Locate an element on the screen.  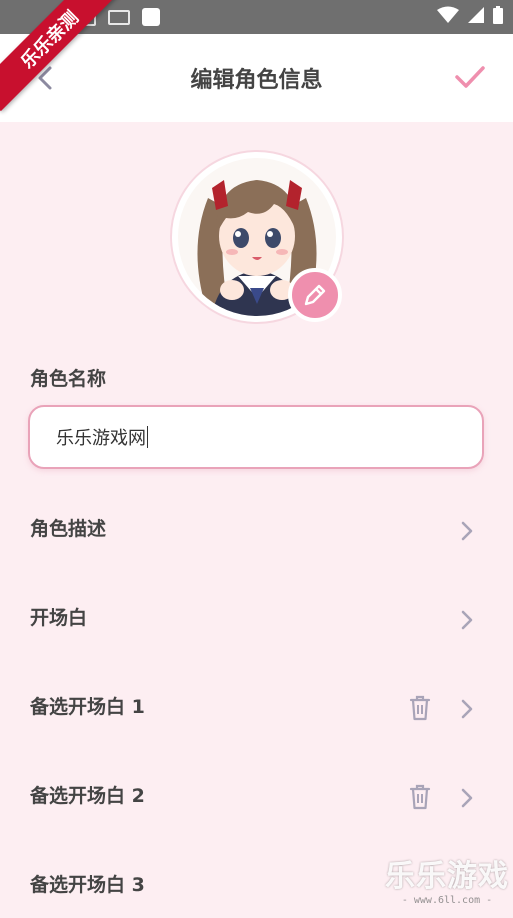
name-input: 乐乐游戏网 is located at coordinates (256, 437).